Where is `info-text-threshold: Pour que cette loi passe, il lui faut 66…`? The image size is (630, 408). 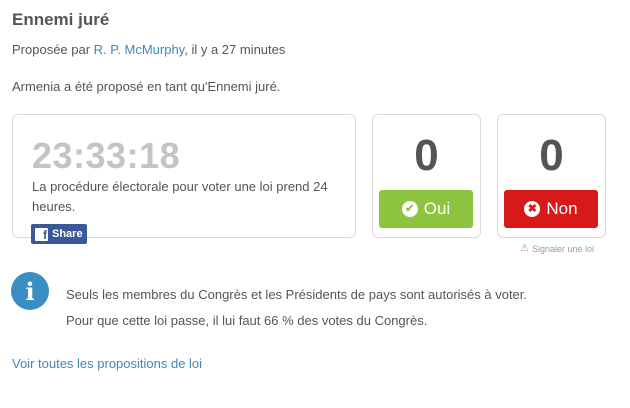 info-text-threshold: Pour que cette loi passe, il lui faut 66… is located at coordinates (247, 320).